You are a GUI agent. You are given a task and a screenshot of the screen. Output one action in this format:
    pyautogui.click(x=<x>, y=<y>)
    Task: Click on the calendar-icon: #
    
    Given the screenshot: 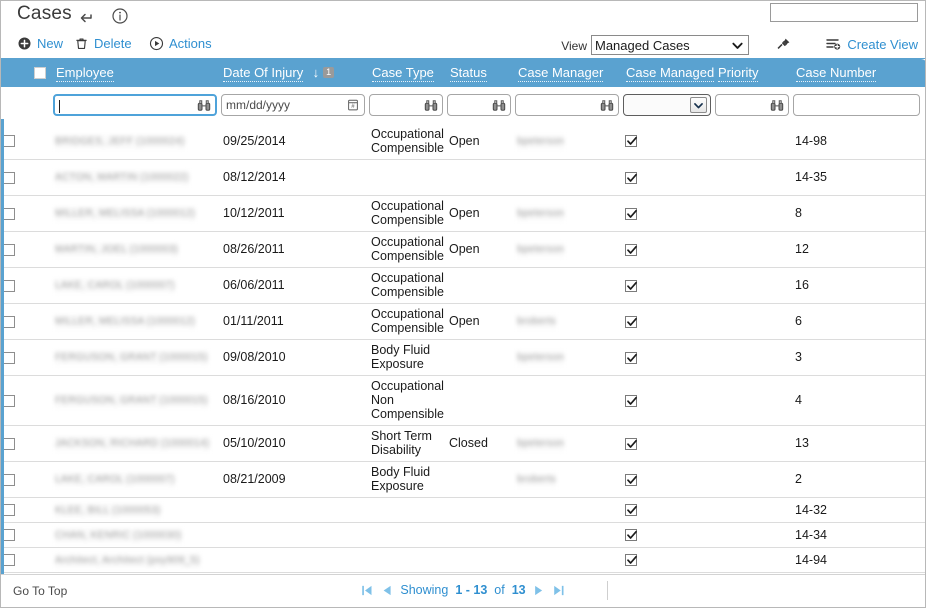 What is the action you would take?
    pyautogui.click(x=353, y=105)
    